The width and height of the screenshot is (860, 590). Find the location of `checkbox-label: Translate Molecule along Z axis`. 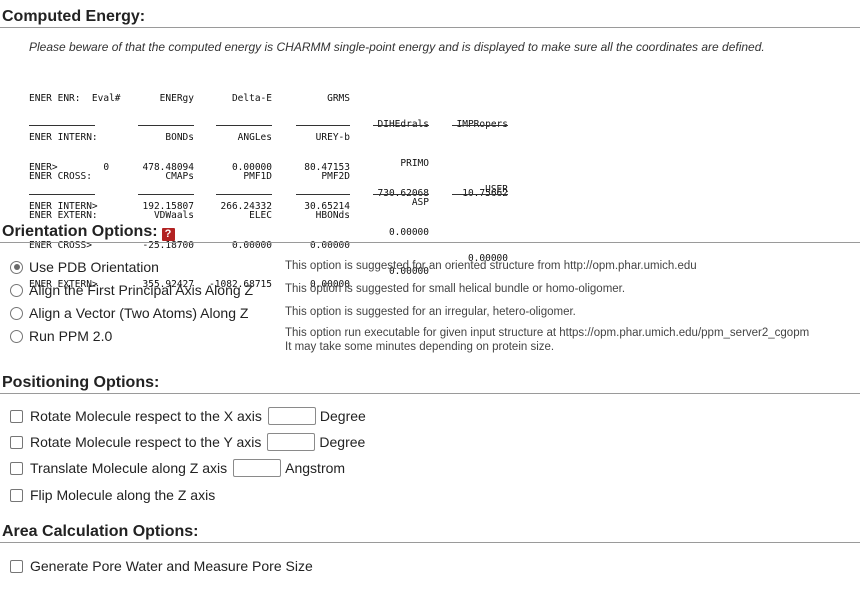

checkbox-label: Translate Molecule along Z axis is located at coordinates (129, 468).